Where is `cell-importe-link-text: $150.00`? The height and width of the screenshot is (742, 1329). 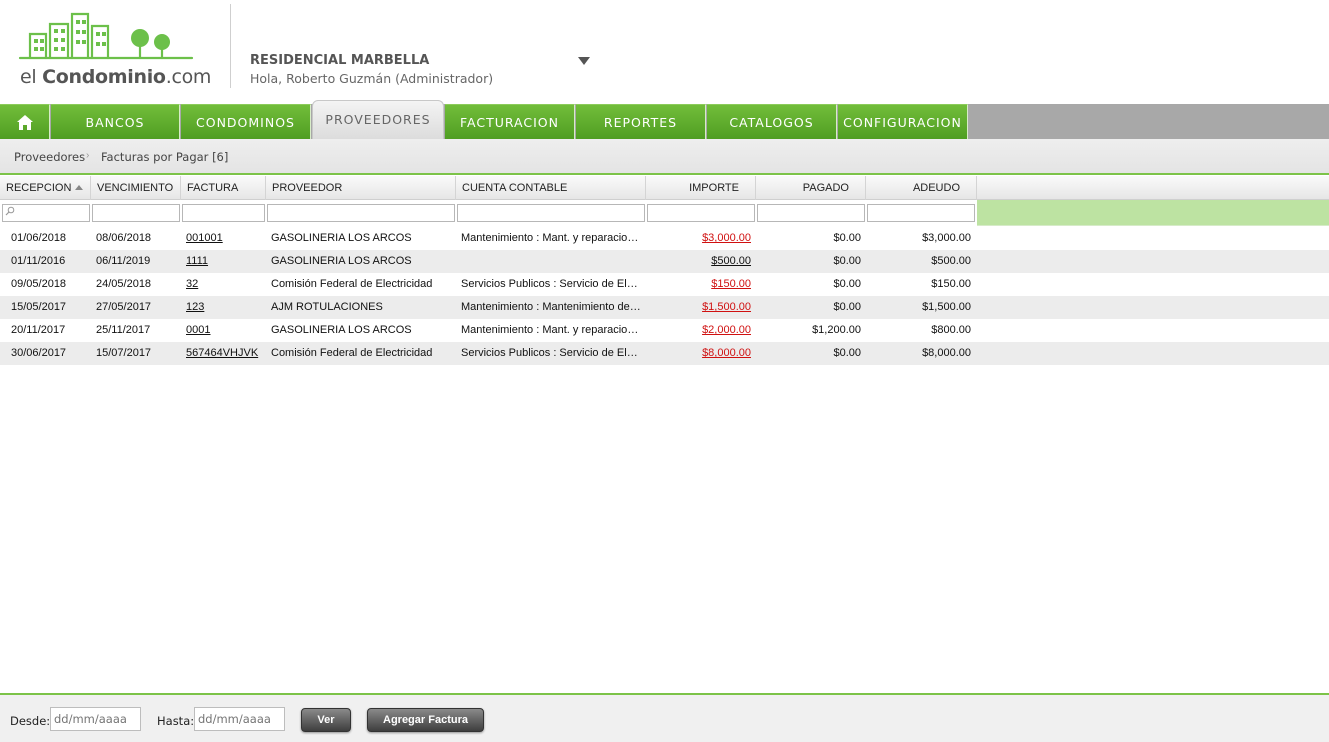
cell-importe-link-text: $150.00 is located at coordinates (731, 284).